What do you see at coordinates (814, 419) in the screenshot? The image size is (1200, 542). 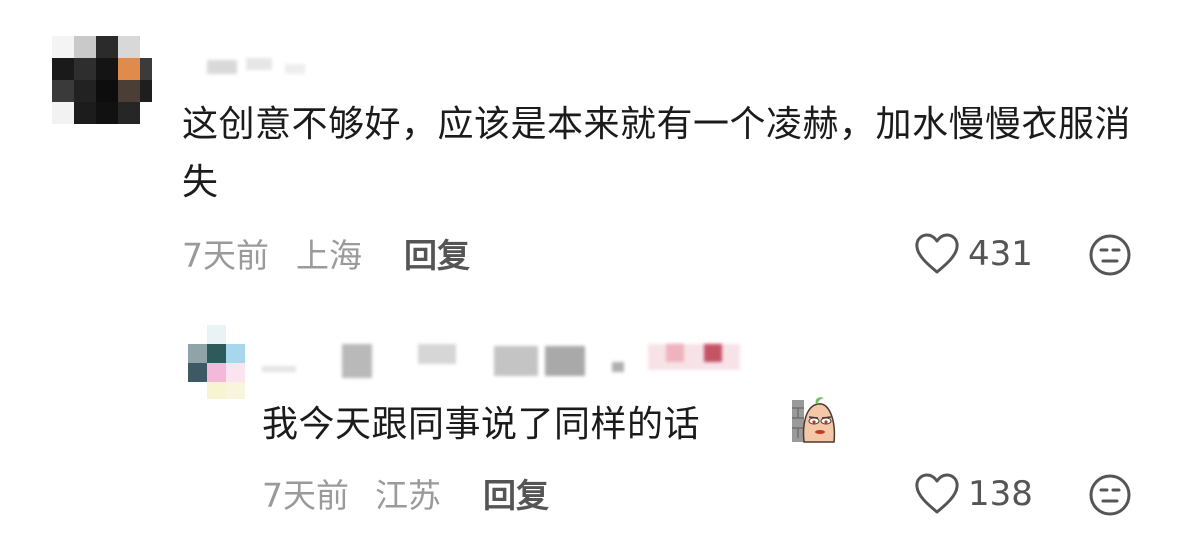 I see `peeking-bean-sticker` at bounding box center [814, 419].